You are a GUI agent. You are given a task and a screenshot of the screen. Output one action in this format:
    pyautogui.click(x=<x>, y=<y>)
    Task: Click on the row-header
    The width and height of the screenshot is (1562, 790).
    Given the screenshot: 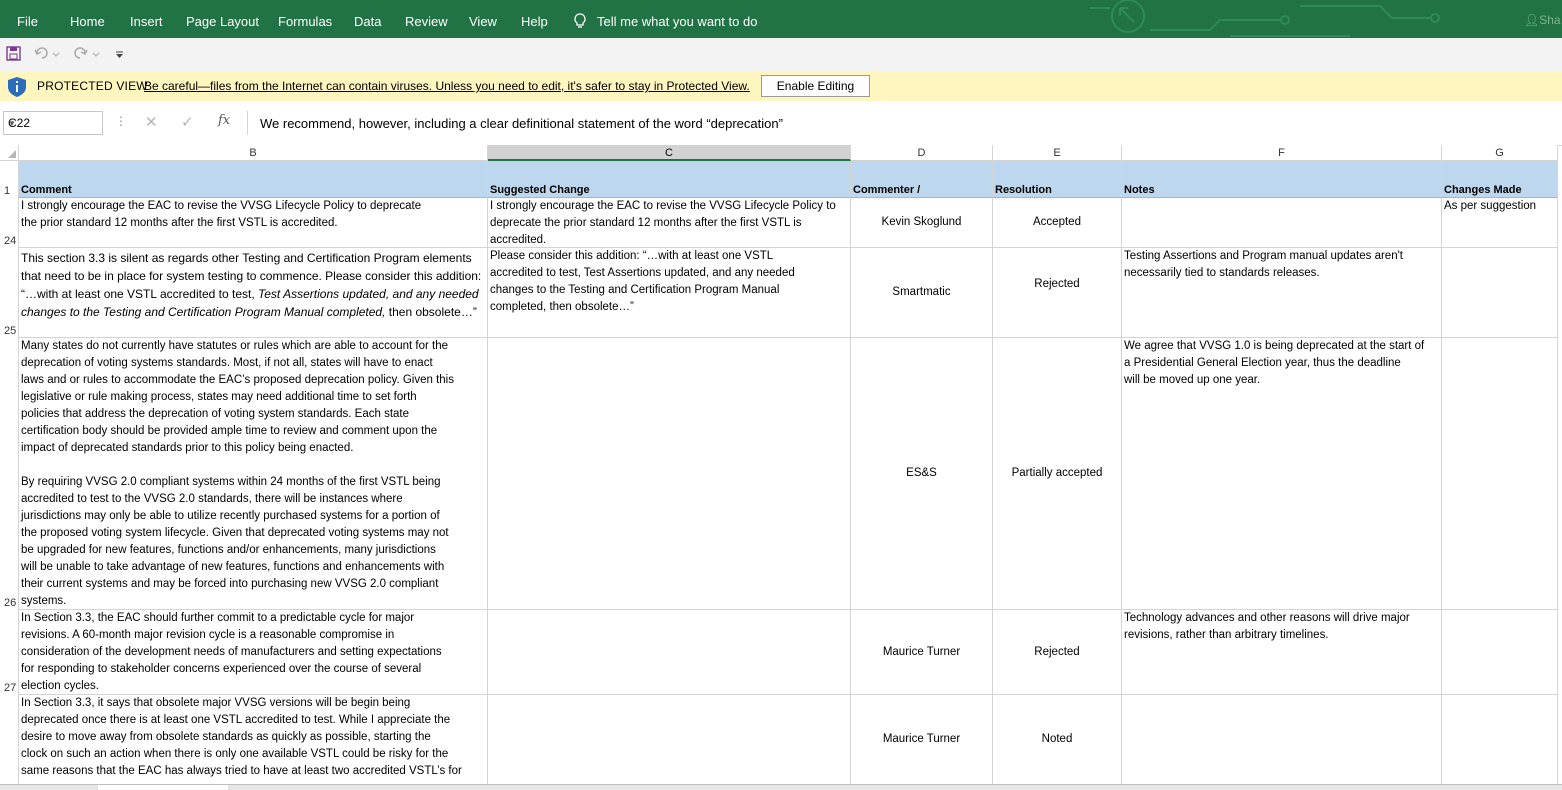 What is the action you would take?
    pyautogui.click(x=9, y=739)
    